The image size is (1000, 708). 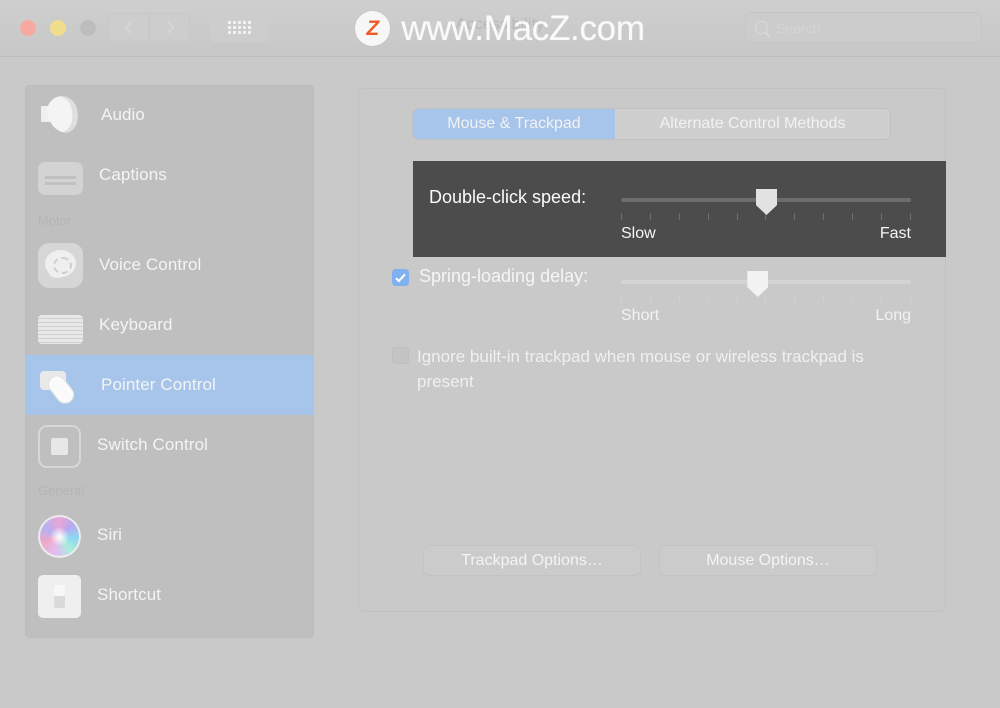 I want to click on sidebar-item-label: Switch Control, so click(x=152, y=444).